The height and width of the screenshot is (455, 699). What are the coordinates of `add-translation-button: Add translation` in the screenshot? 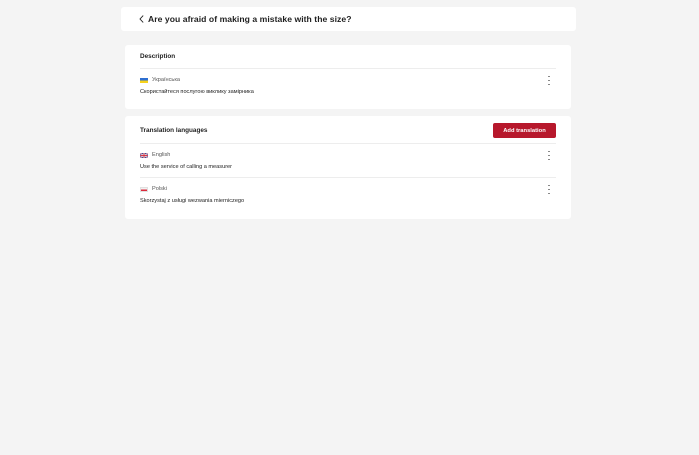 It's located at (524, 130).